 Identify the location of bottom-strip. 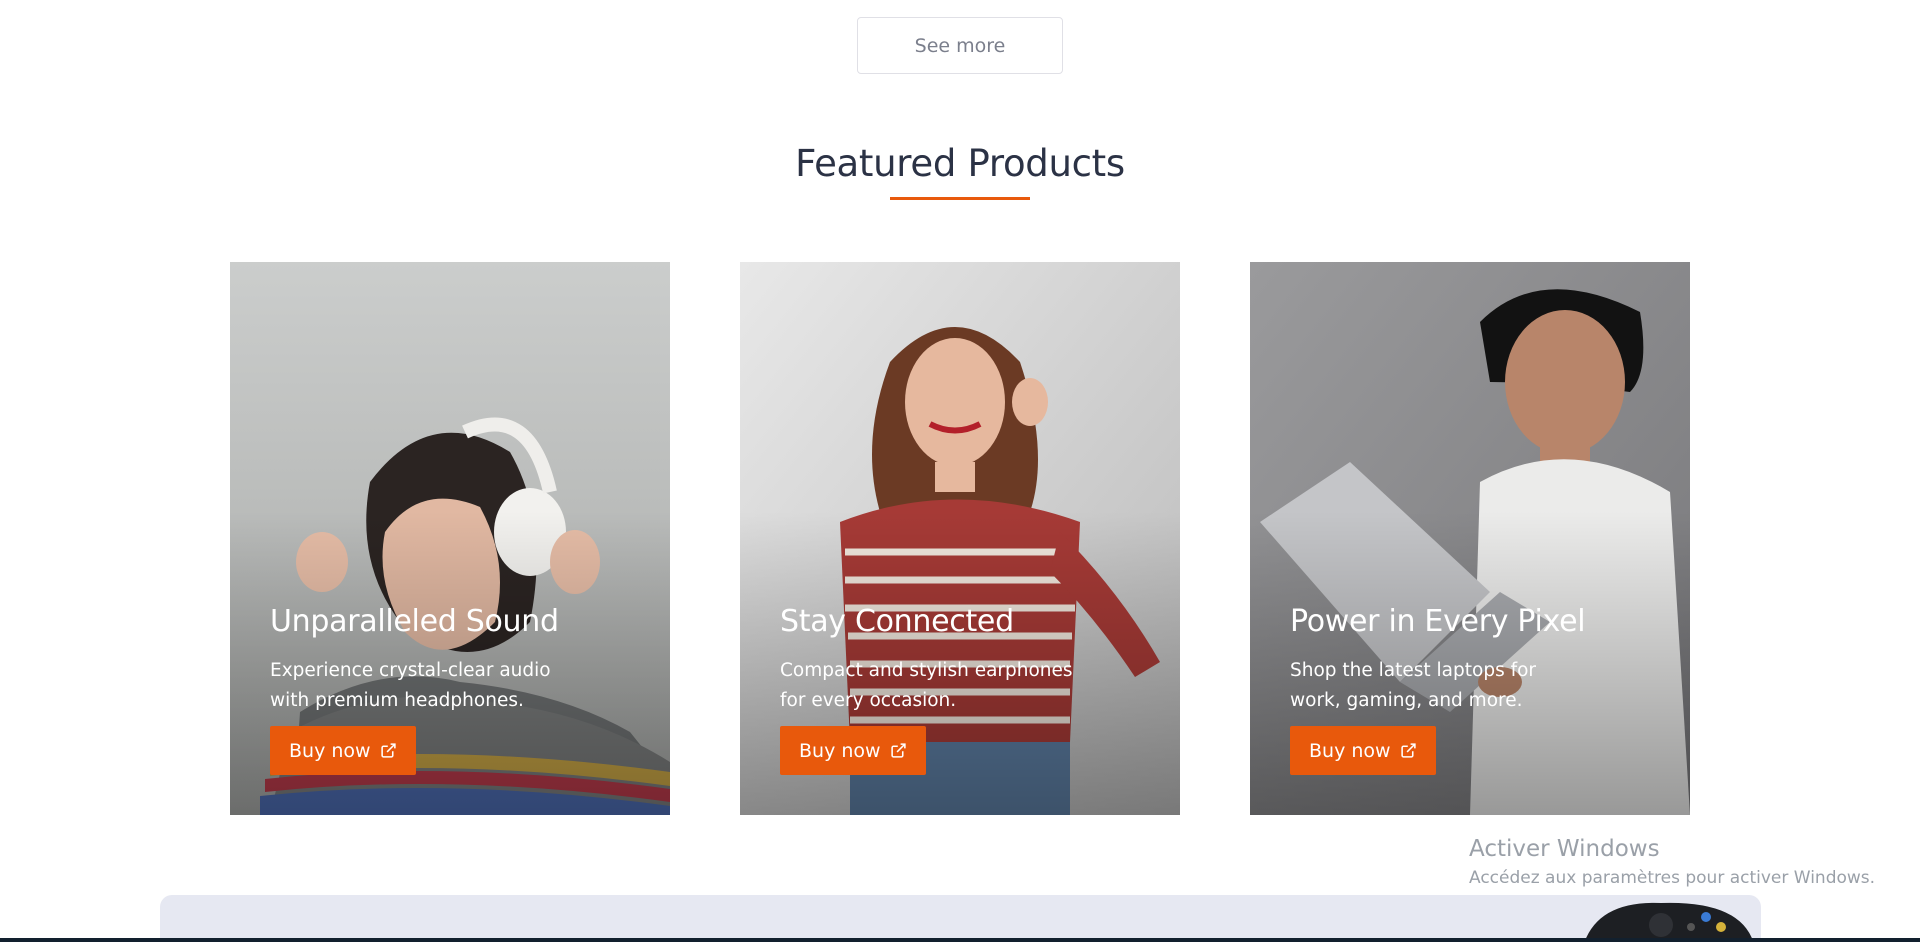
(960, 940).